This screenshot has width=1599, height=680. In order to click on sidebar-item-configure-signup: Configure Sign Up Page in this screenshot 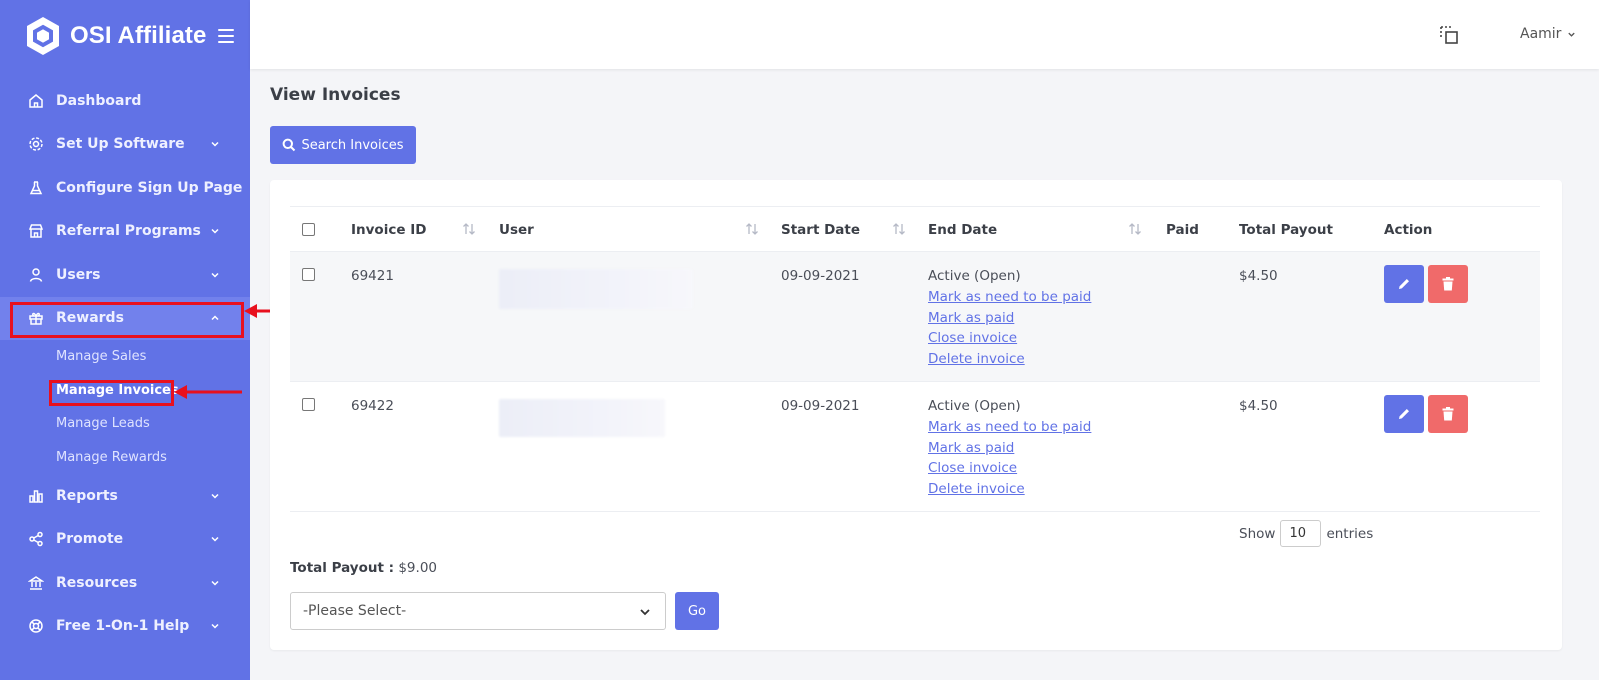, I will do `click(125, 188)`.